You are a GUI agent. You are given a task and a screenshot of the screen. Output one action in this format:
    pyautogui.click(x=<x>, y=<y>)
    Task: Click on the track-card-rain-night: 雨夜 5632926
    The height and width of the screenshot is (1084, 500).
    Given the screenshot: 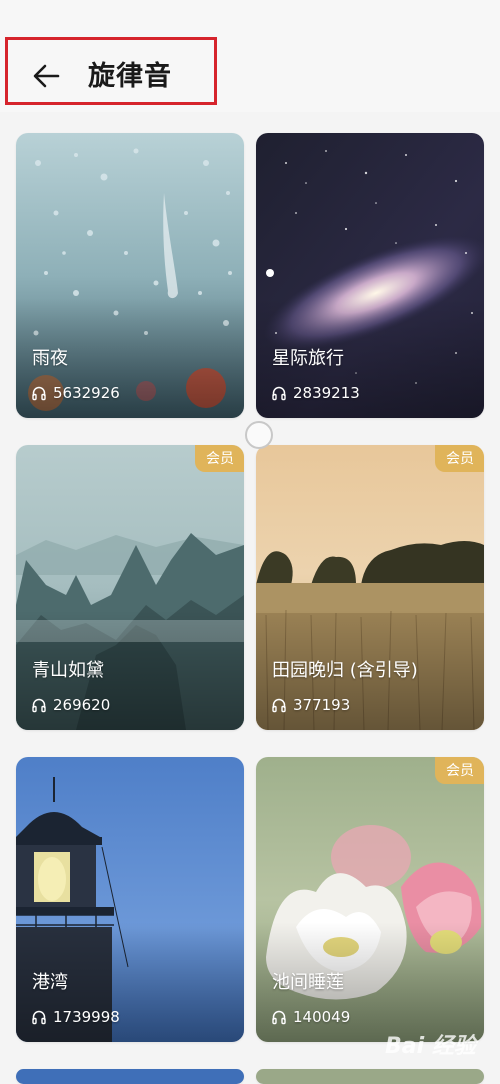 What is the action you would take?
    pyautogui.click(x=130, y=275)
    